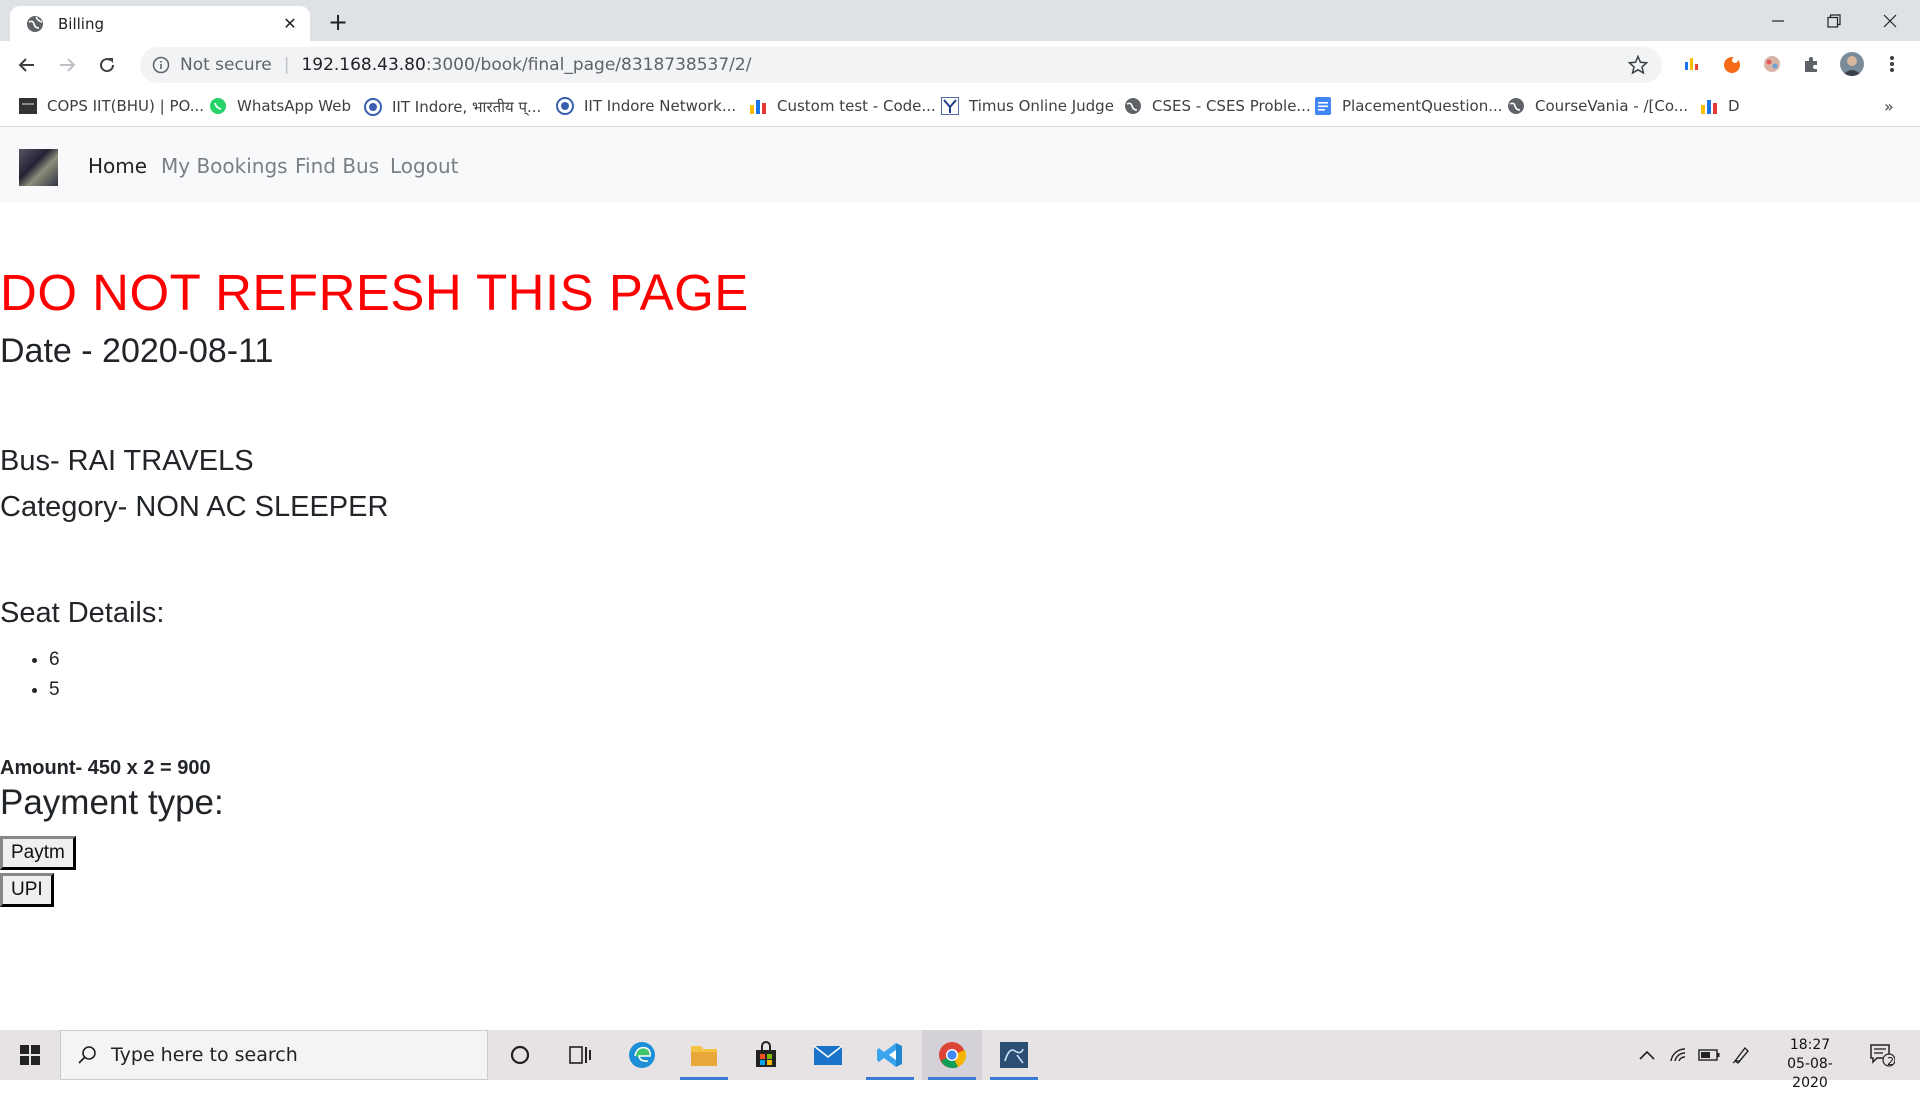  What do you see at coordinates (30, 1055) in the screenshot?
I see `windows-start-icon` at bounding box center [30, 1055].